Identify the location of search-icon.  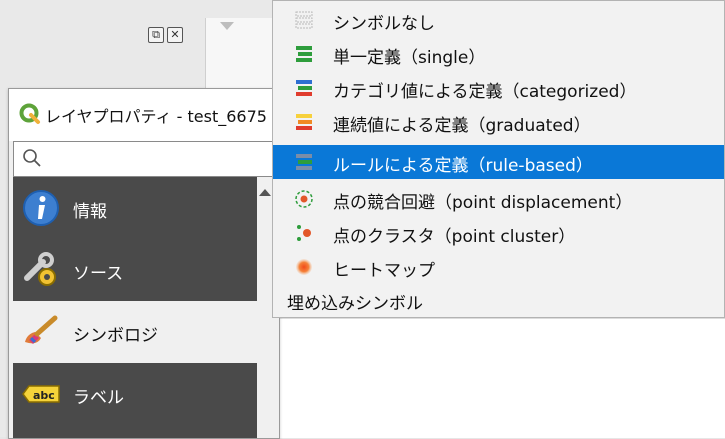
(32, 158).